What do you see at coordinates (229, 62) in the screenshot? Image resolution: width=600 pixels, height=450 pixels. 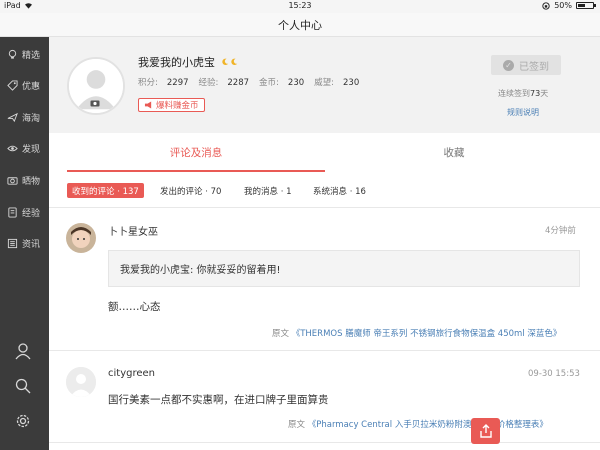 I see `level-badge` at bounding box center [229, 62].